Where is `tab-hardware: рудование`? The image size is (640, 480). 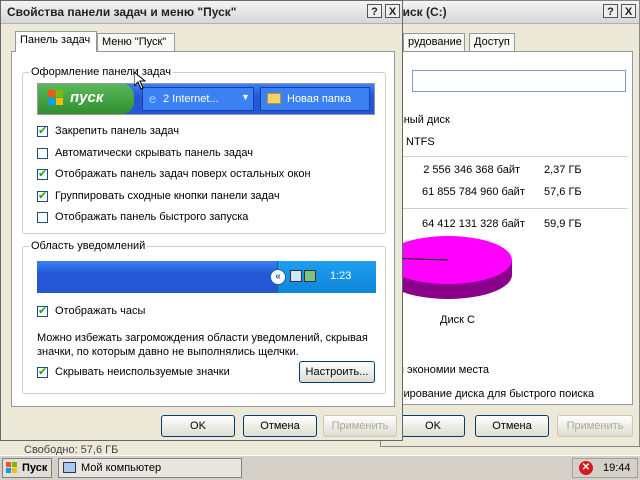 tab-hardware: рудование is located at coordinates (434, 42).